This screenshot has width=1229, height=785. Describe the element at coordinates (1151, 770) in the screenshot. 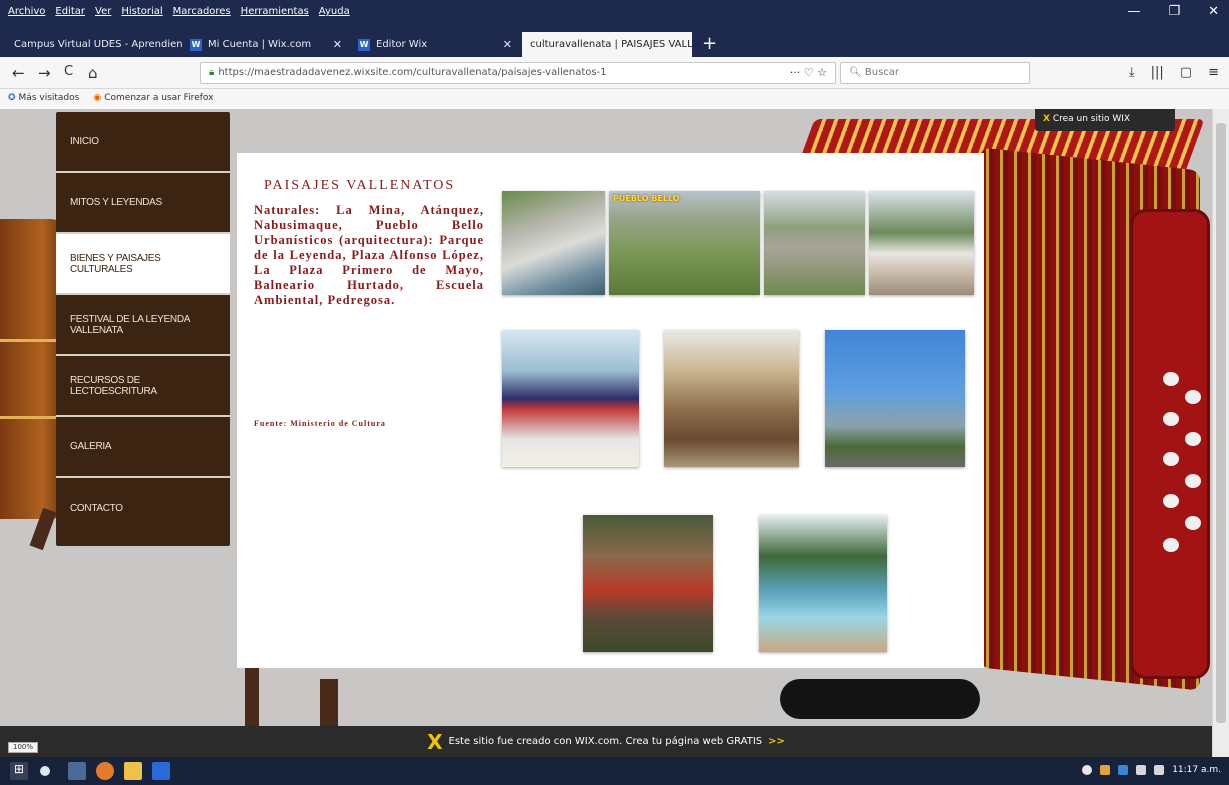

I see `system-tray: 11:17 a.m.` at that location.